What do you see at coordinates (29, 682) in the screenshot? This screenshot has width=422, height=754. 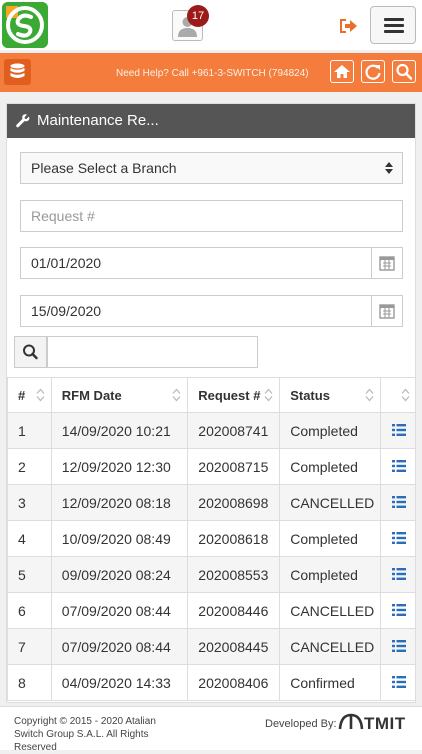 I see `row-number: 8` at bounding box center [29, 682].